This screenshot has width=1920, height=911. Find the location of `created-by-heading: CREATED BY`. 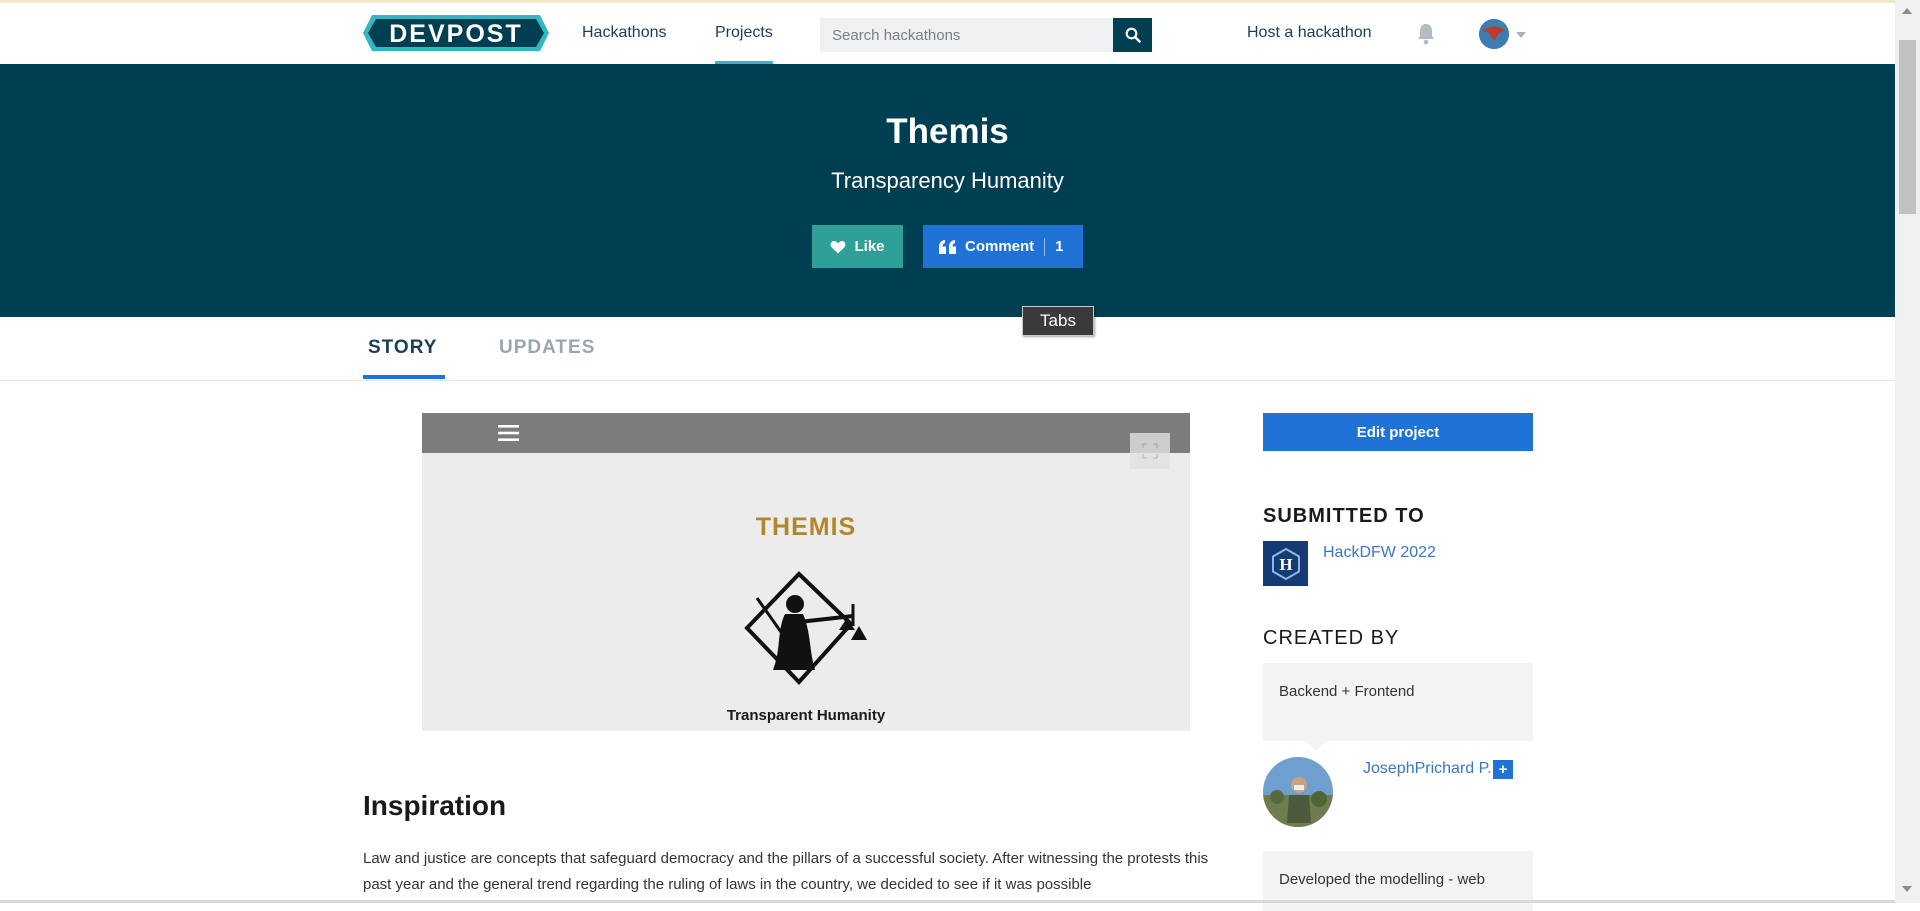

created-by-heading: CREATED BY is located at coordinates (1331, 638).